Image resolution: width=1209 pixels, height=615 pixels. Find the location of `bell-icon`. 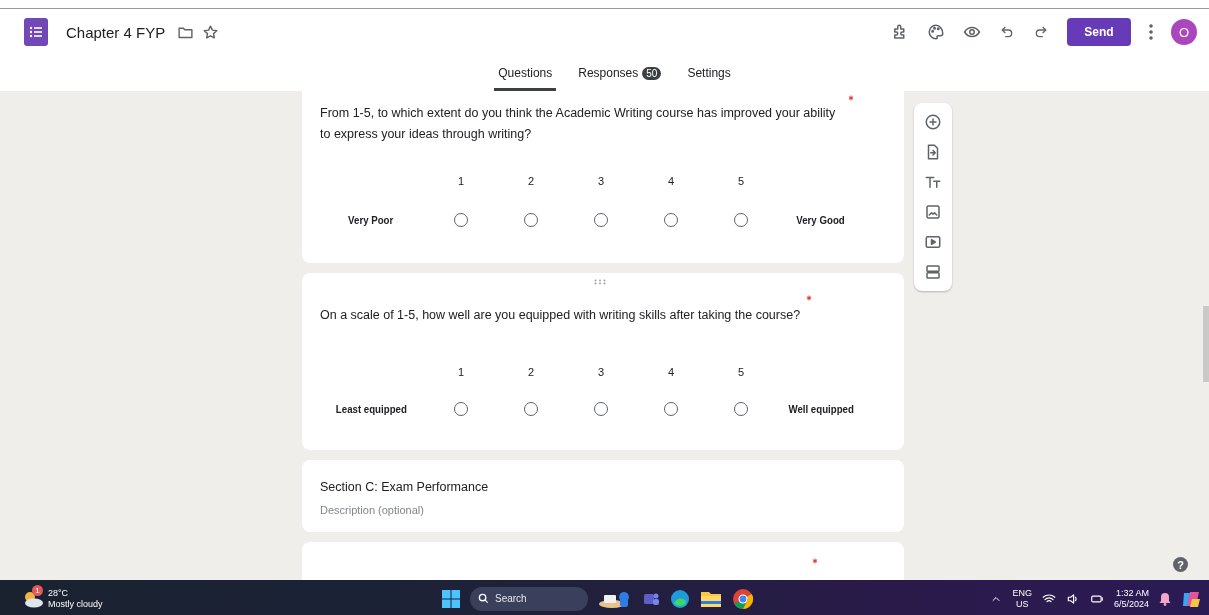

bell-icon is located at coordinates (1165, 598).